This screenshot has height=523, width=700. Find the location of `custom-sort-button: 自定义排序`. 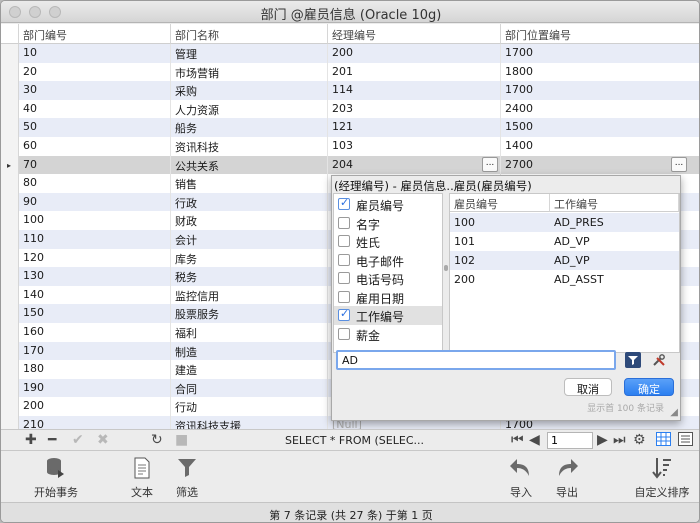

custom-sort-button: 自定义排序 is located at coordinates (662, 478).